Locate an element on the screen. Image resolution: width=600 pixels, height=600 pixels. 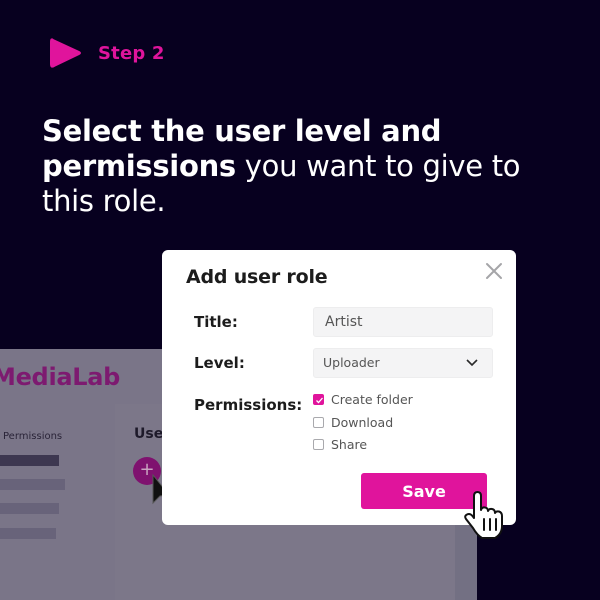
permission-label: Share is located at coordinates (349, 444).